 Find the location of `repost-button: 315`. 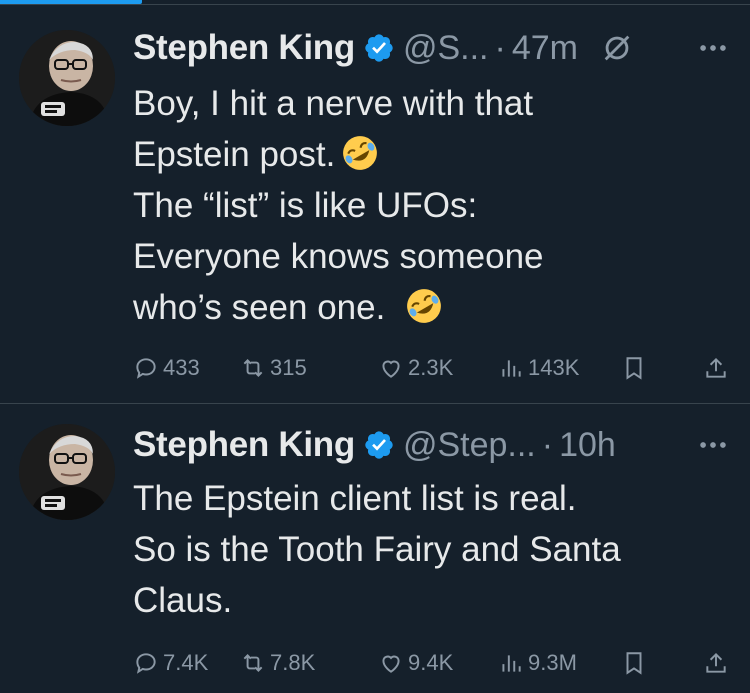

repost-button: 315 is located at coordinates (273, 368).